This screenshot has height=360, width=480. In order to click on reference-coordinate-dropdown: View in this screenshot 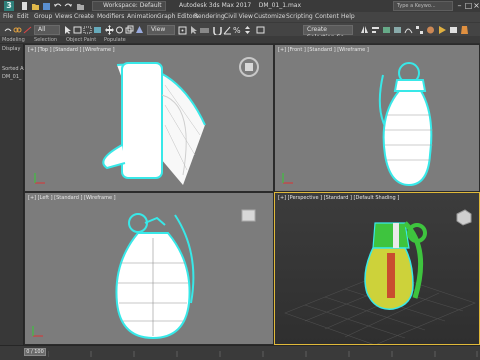, I will do `click(161, 30)`.